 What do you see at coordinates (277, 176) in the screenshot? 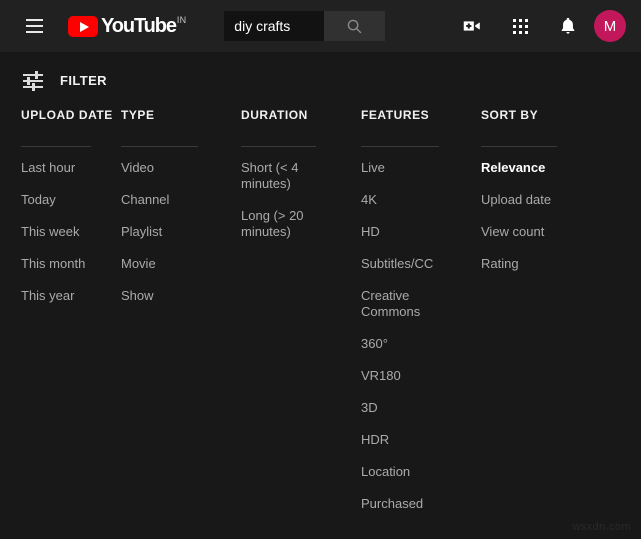
I see `filter-item-short: Short (< 4 minutes)` at bounding box center [277, 176].